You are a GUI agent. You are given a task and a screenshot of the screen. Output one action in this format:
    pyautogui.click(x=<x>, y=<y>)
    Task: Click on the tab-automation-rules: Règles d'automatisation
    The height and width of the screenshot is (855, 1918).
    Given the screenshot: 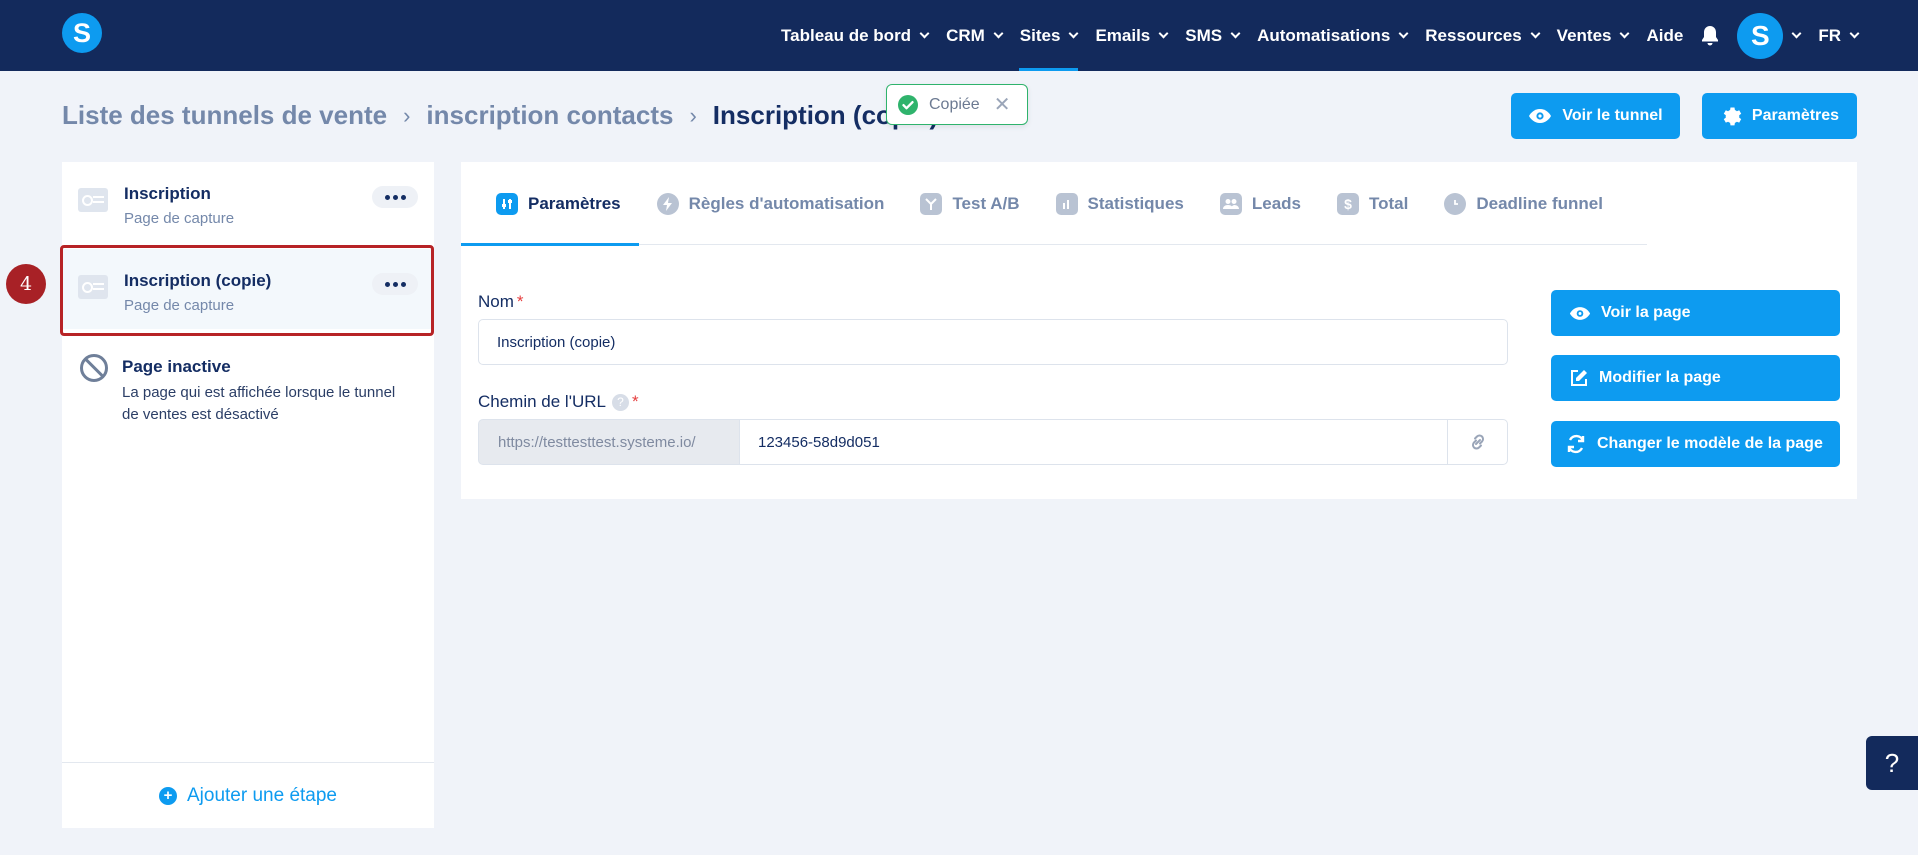 What is the action you would take?
    pyautogui.click(x=771, y=203)
    